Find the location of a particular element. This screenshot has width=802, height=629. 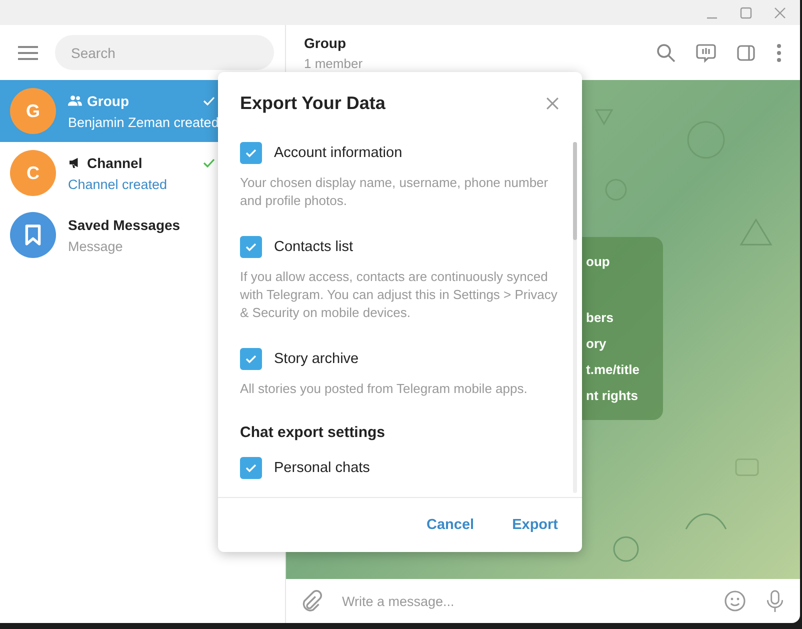

search-icon is located at coordinates (666, 52).